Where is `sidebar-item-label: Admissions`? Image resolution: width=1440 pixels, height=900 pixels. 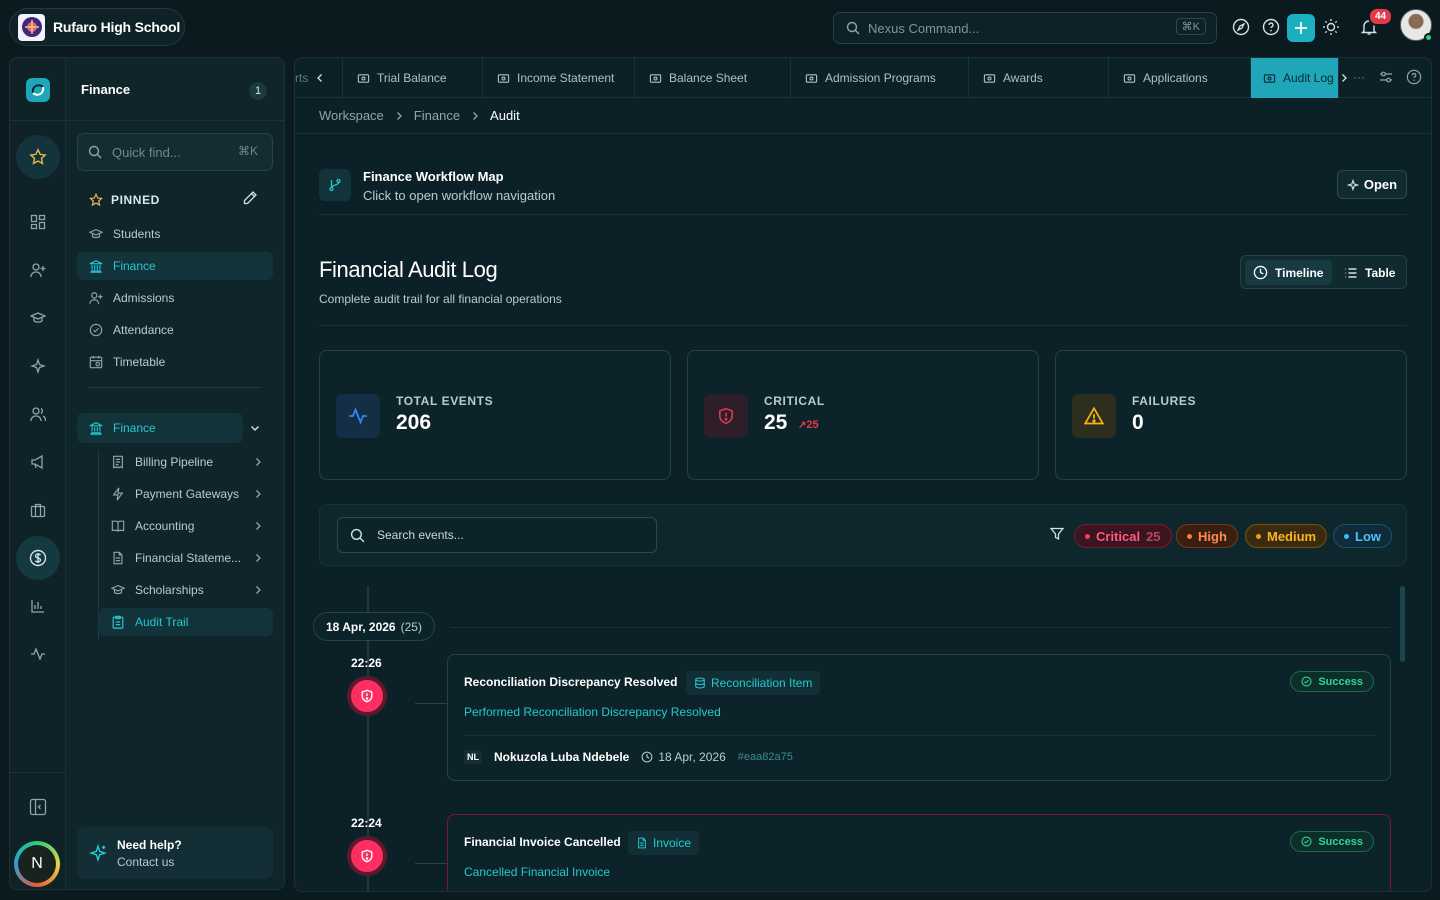 sidebar-item-label: Admissions is located at coordinates (144, 298).